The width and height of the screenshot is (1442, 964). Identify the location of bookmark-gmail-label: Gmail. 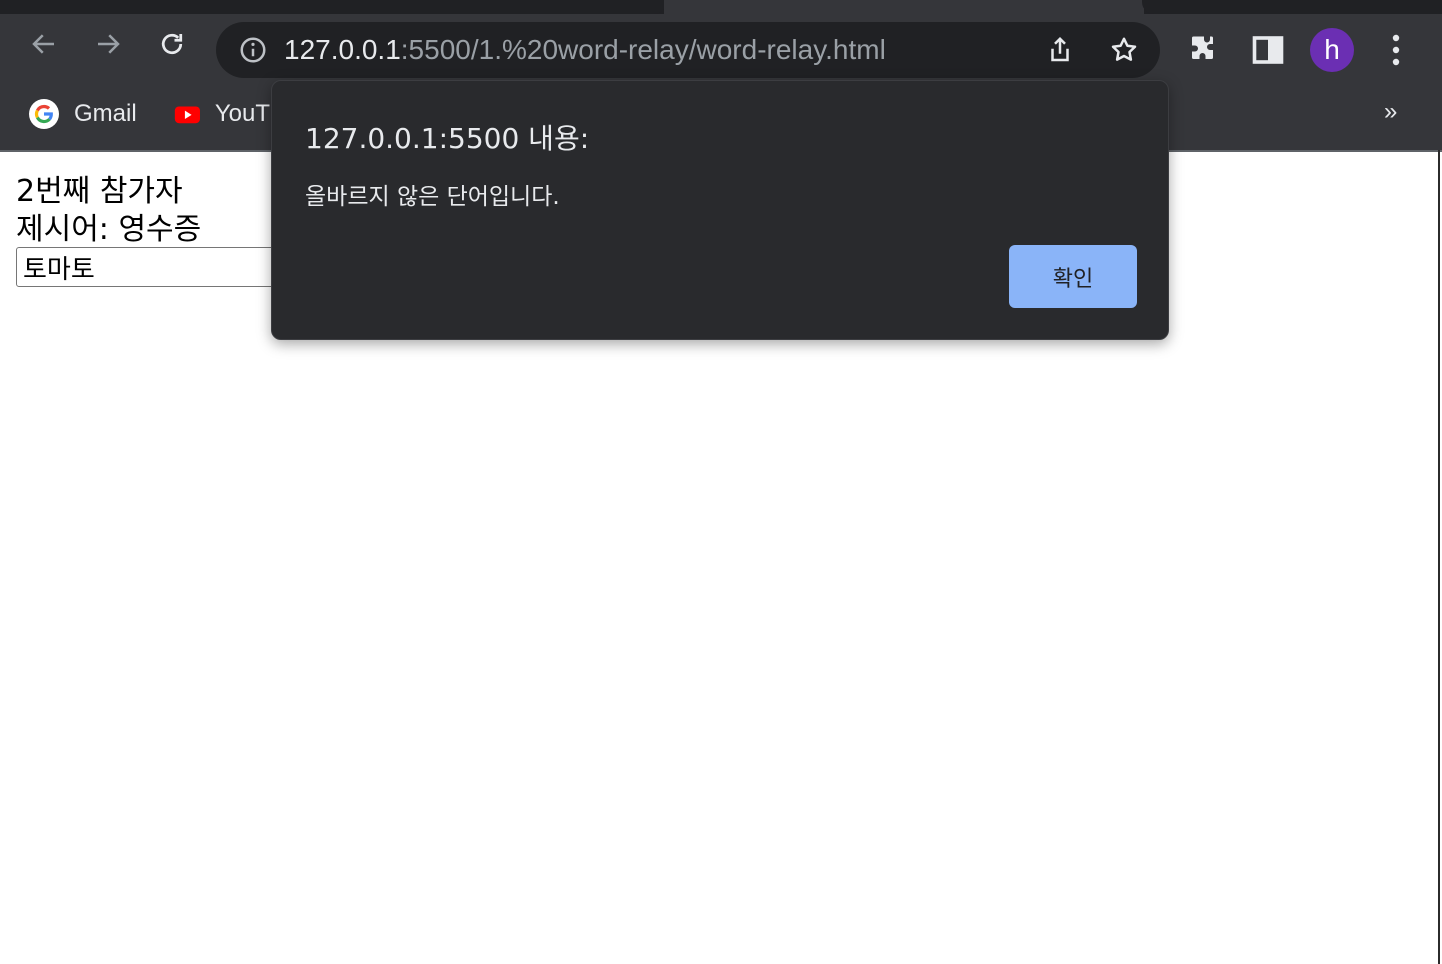
(105, 113).